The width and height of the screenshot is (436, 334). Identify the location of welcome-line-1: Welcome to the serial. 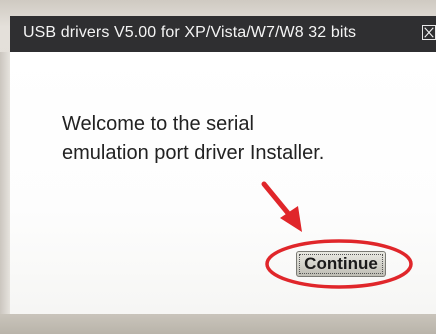
(158, 124).